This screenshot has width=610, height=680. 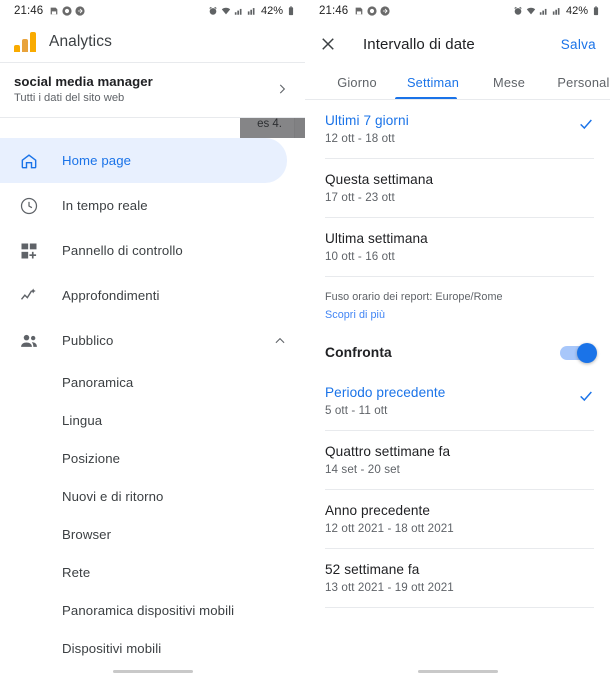 I want to click on sidebar-subitem-label: Panoramica, so click(x=98, y=382).